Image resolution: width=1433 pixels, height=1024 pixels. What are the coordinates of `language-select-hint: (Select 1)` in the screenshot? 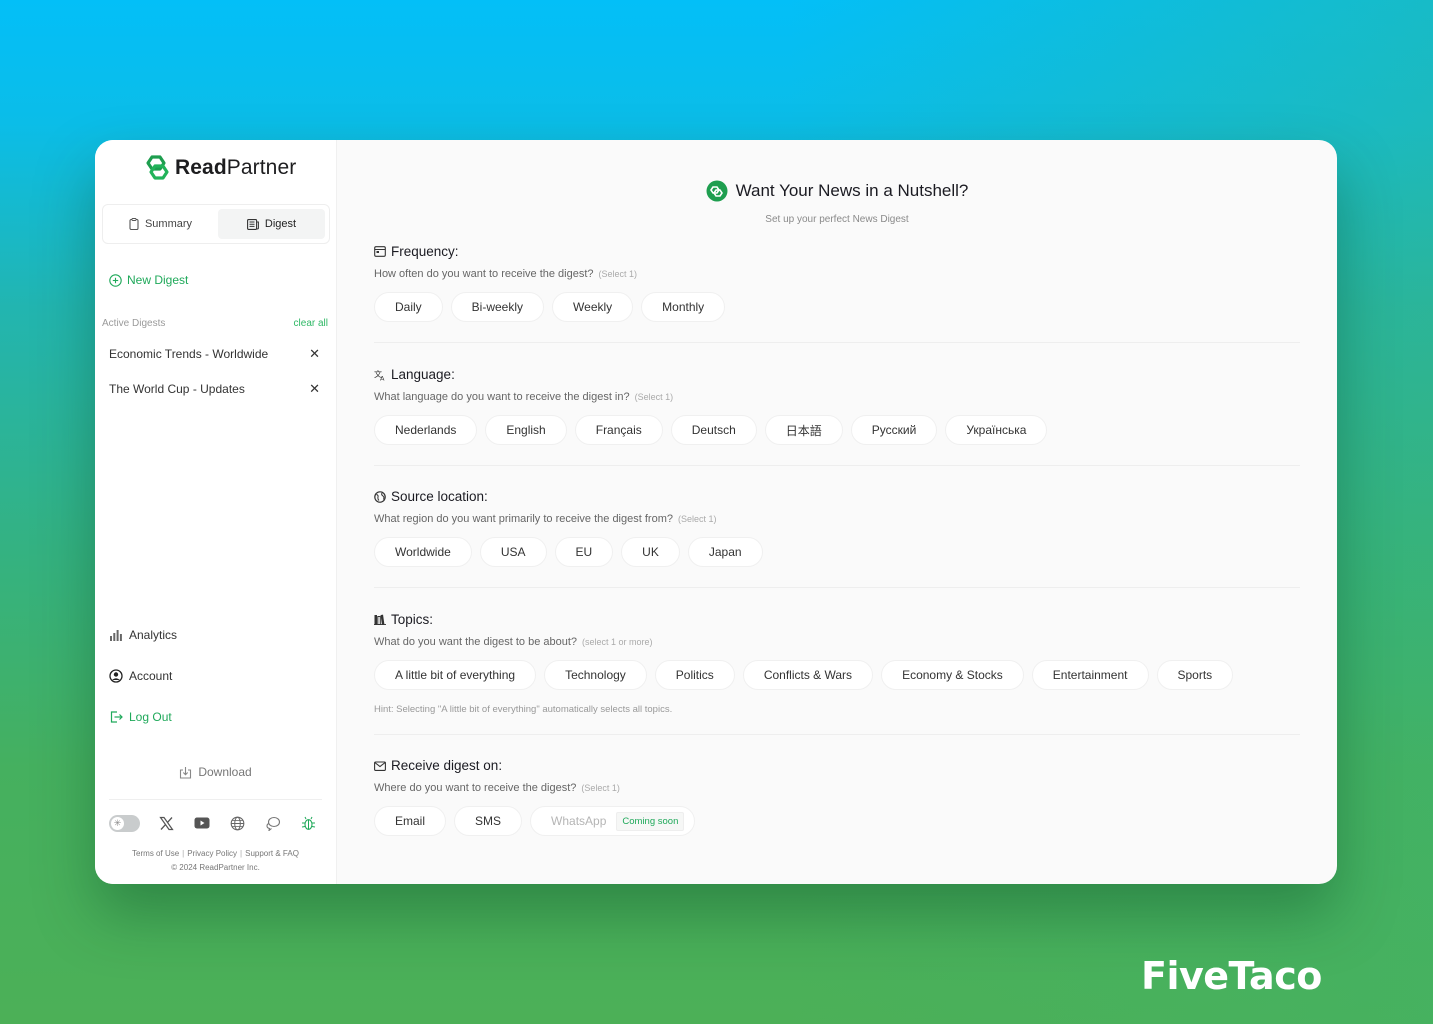 It's located at (654, 397).